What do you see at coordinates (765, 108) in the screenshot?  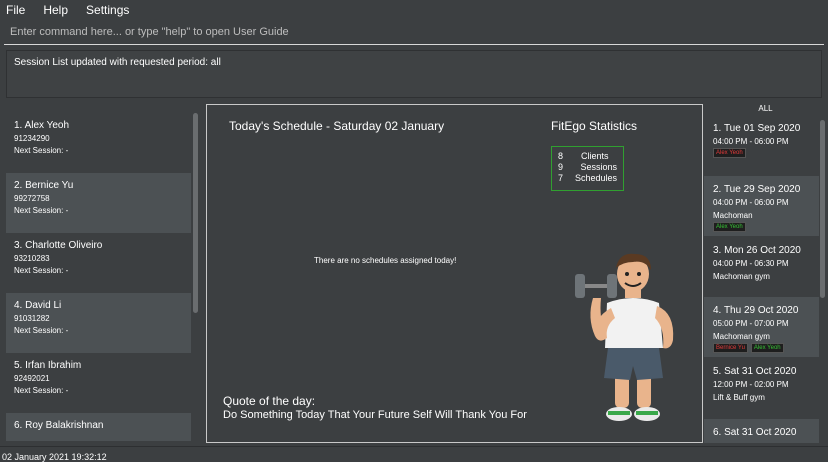 I see `session-period-label: ALL` at bounding box center [765, 108].